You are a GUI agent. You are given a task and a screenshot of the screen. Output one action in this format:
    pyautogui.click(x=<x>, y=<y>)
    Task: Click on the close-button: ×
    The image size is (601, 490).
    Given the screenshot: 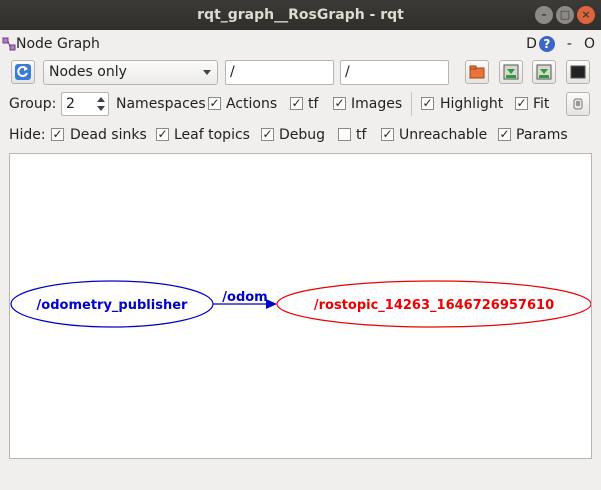 What is the action you would take?
    pyautogui.click(x=586, y=15)
    